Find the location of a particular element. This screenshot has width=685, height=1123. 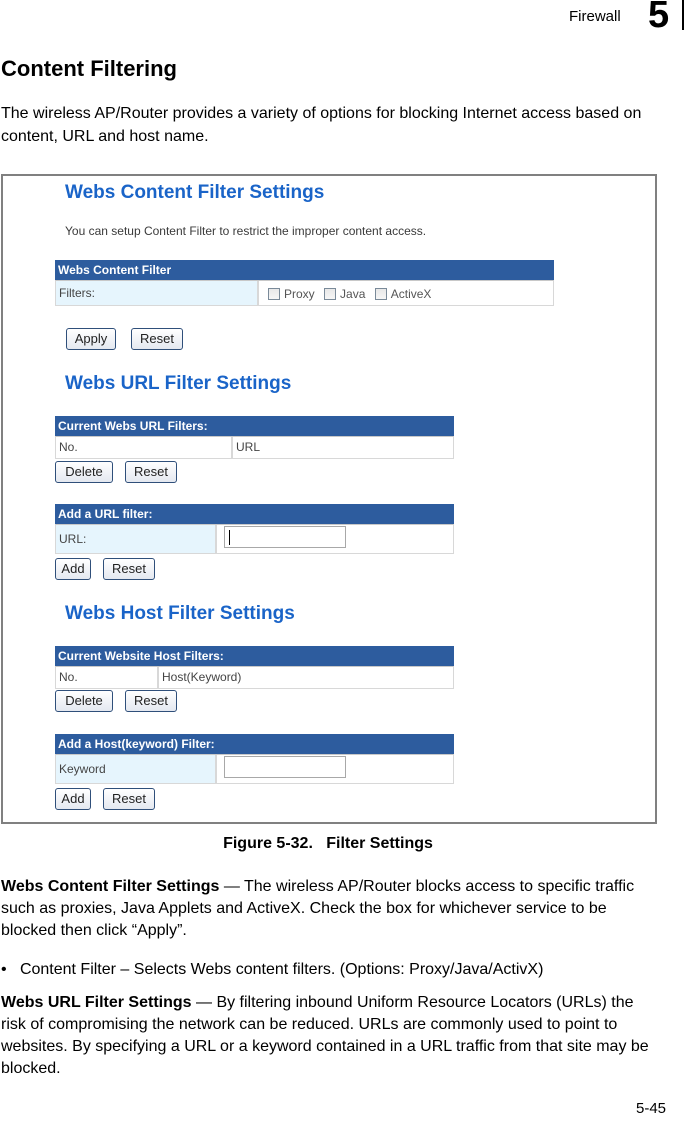

host-filters-columns: No. Host(Keyword) is located at coordinates (254, 677).